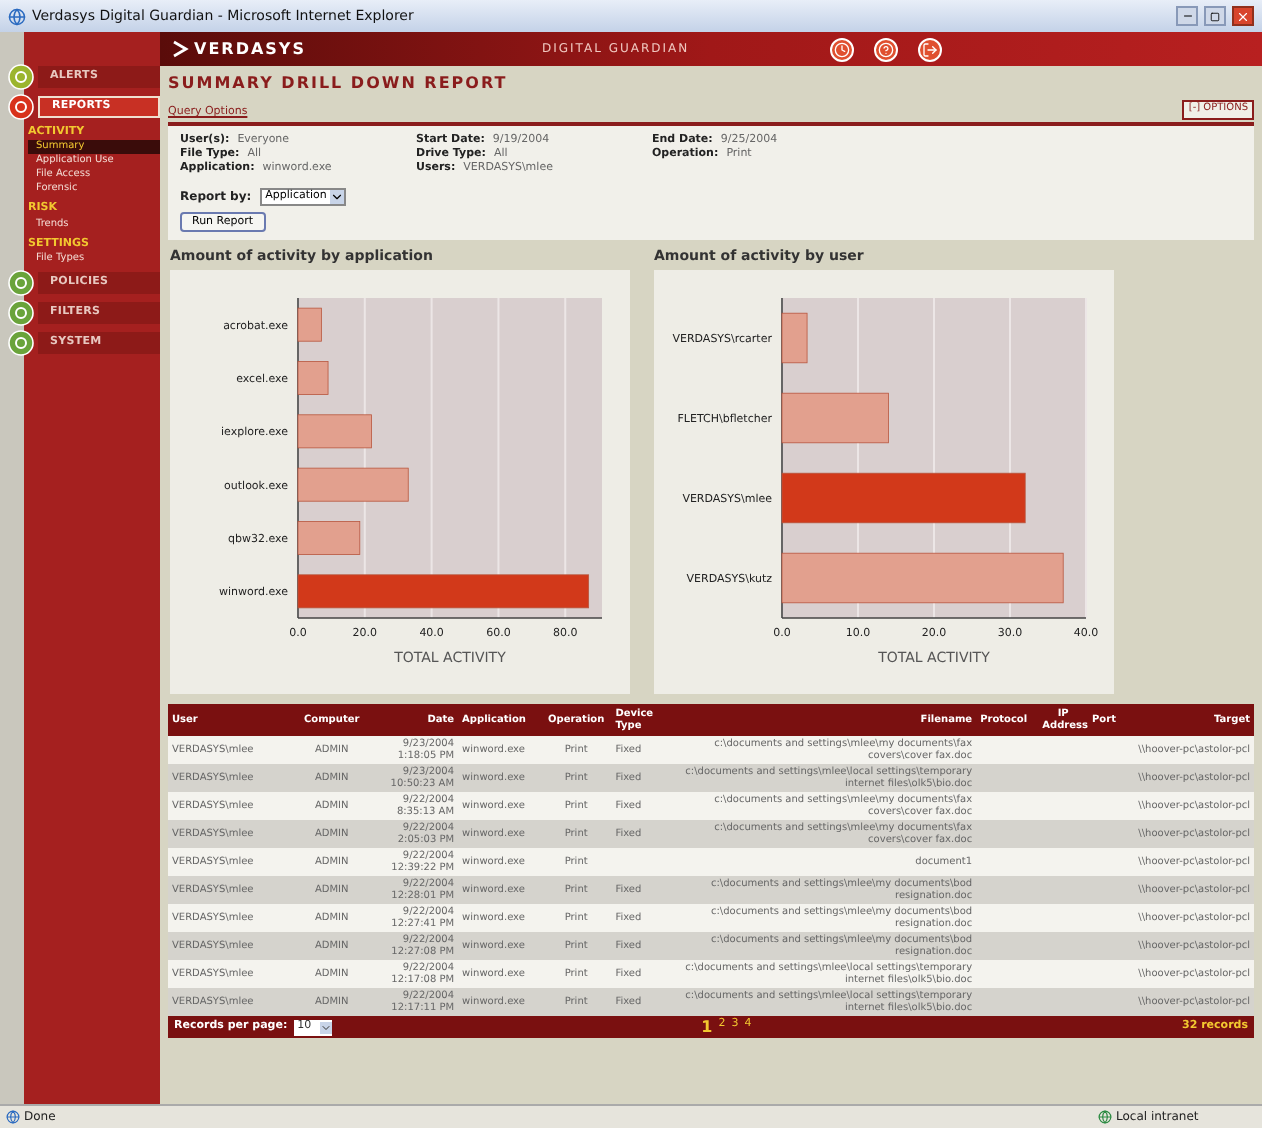 The height and width of the screenshot is (1128, 1262). I want to click on page-title: SUMMARY DRILL DOWN REPORT, so click(339, 84).